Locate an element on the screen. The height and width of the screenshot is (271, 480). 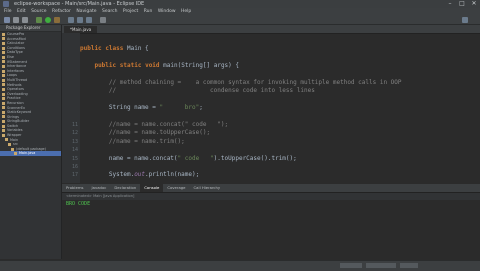
console-output: BRO CODE is located at coordinates (78, 204).